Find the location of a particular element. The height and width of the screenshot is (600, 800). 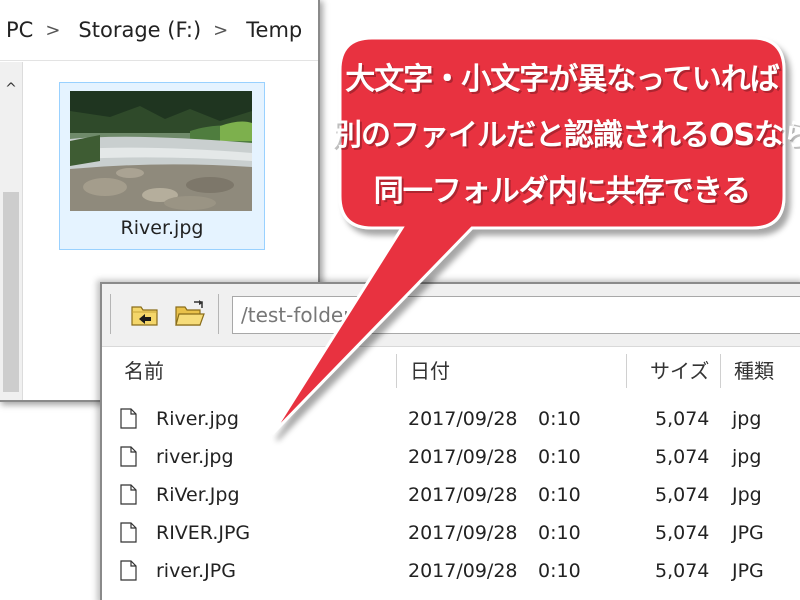

file-row: river.jpg 2017/09/28 0:10 5,074 jpg is located at coordinates (451, 457).